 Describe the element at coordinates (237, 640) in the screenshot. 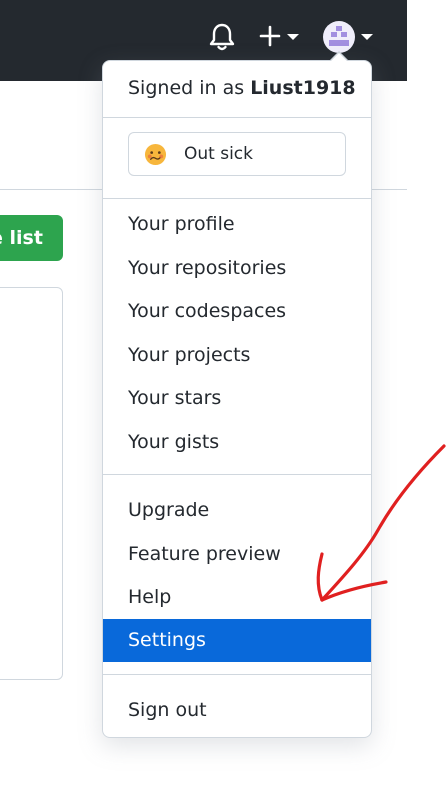

I see `menu-item-settings: Settings` at that location.